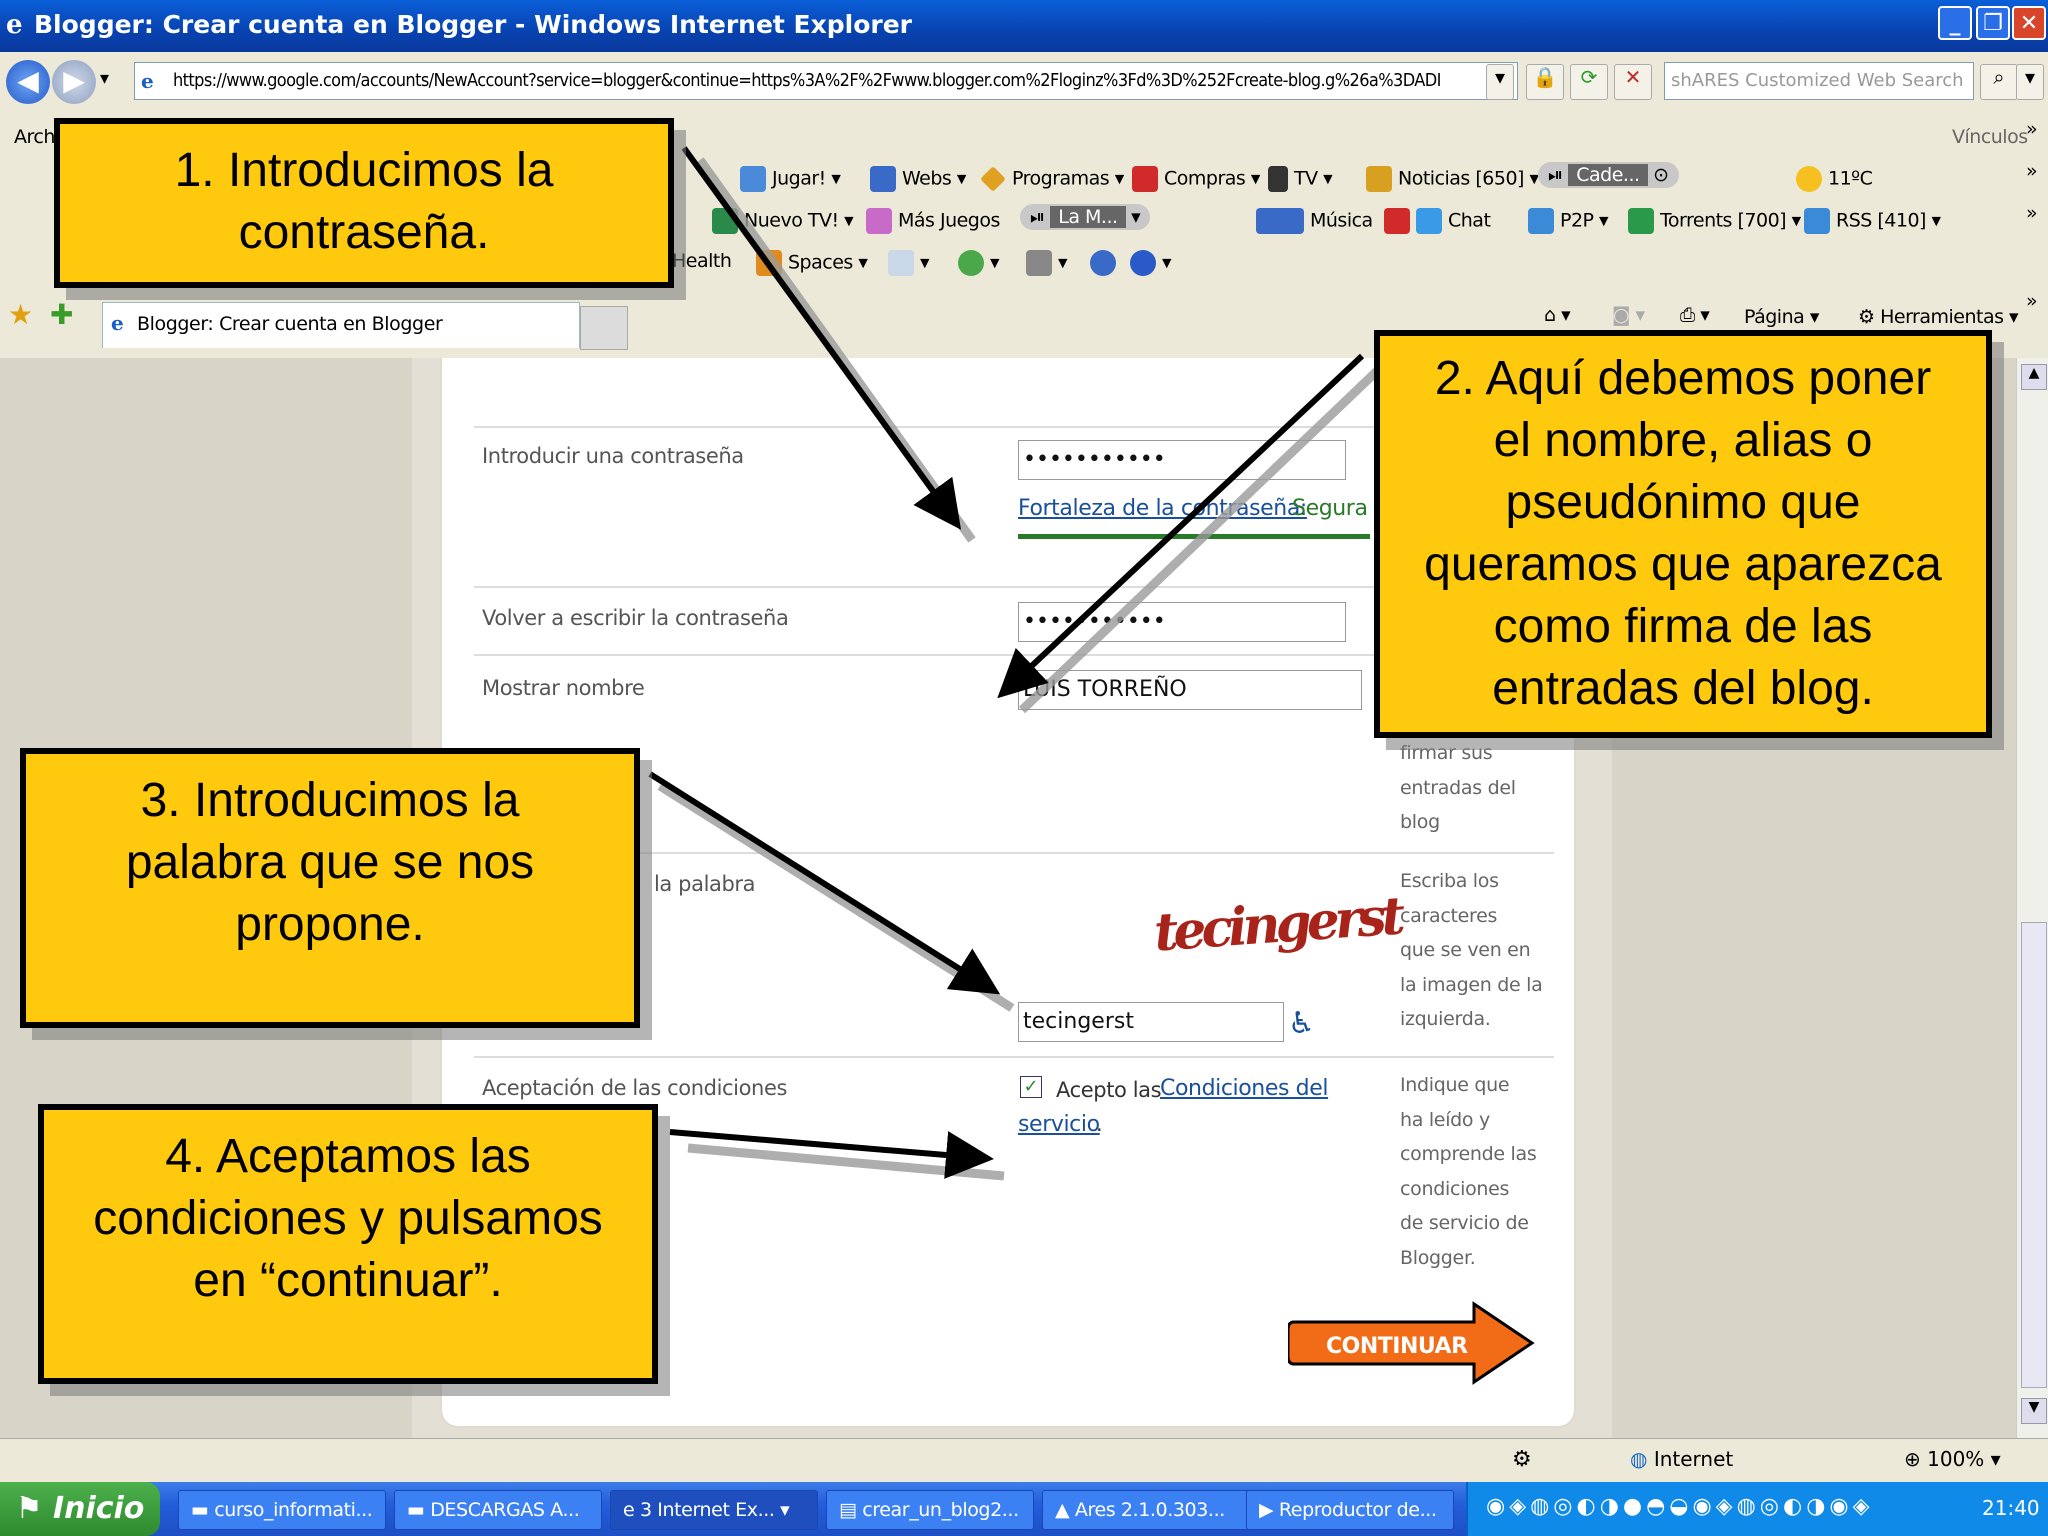  What do you see at coordinates (1952, 1459) in the screenshot?
I see `zoom-level: ⊕ 100% ▾` at bounding box center [1952, 1459].